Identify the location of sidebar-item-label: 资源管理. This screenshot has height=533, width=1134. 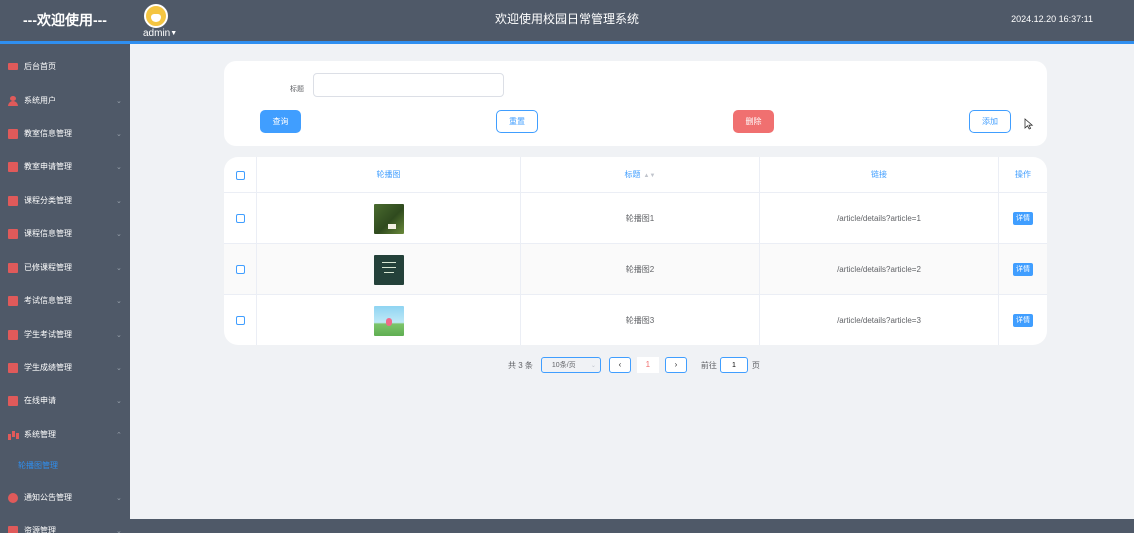
(40, 529).